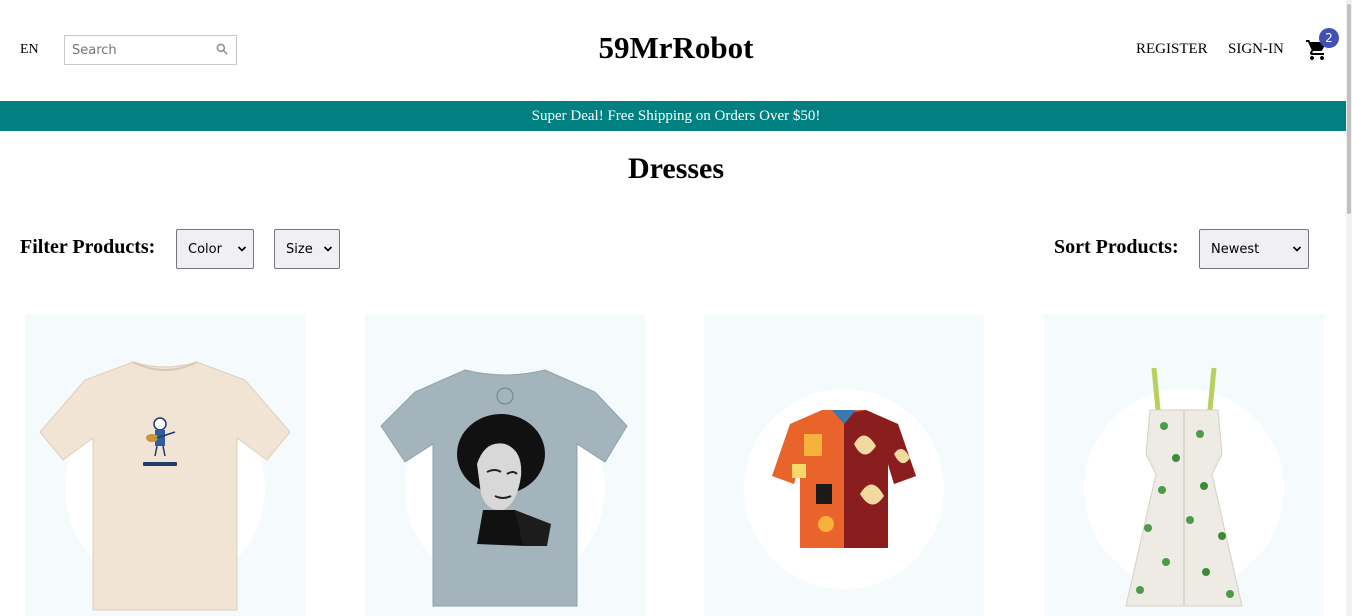  What do you see at coordinates (142, 50) in the screenshot?
I see `search-input` at bounding box center [142, 50].